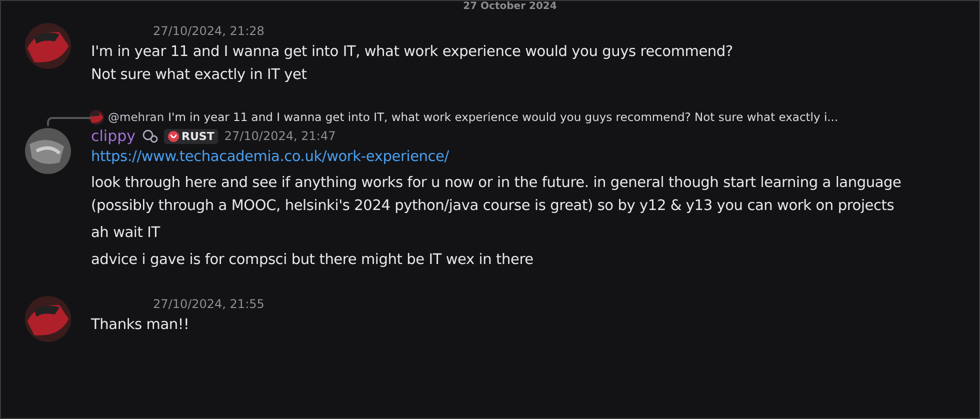 This screenshot has height=419, width=980. Describe the element at coordinates (208, 304) in the screenshot. I see `timestamp: 27/10/2024, 21:55` at that location.